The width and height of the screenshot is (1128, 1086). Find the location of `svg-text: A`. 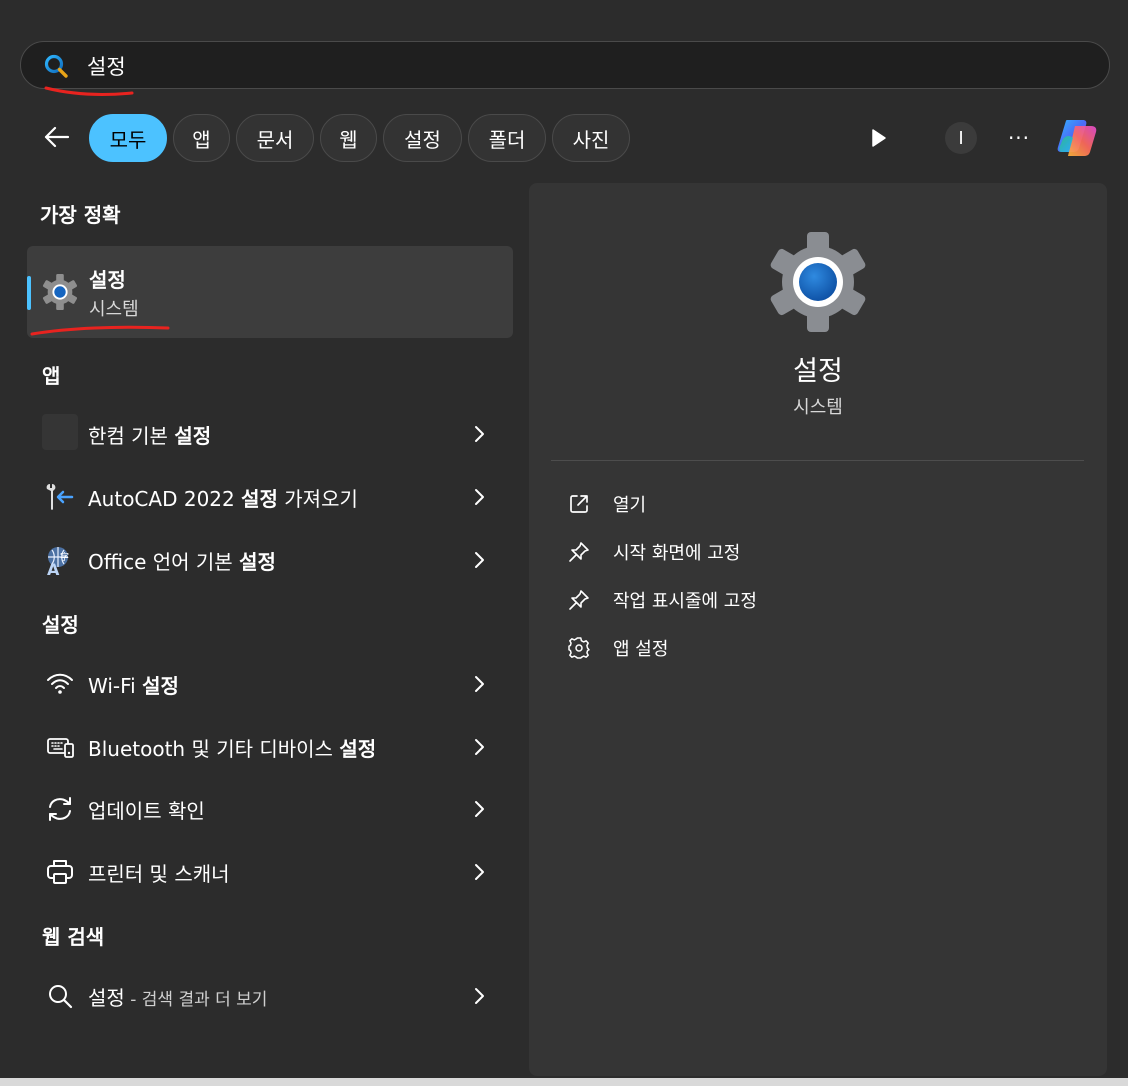

svg-text: A is located at coordinates (53, 568).